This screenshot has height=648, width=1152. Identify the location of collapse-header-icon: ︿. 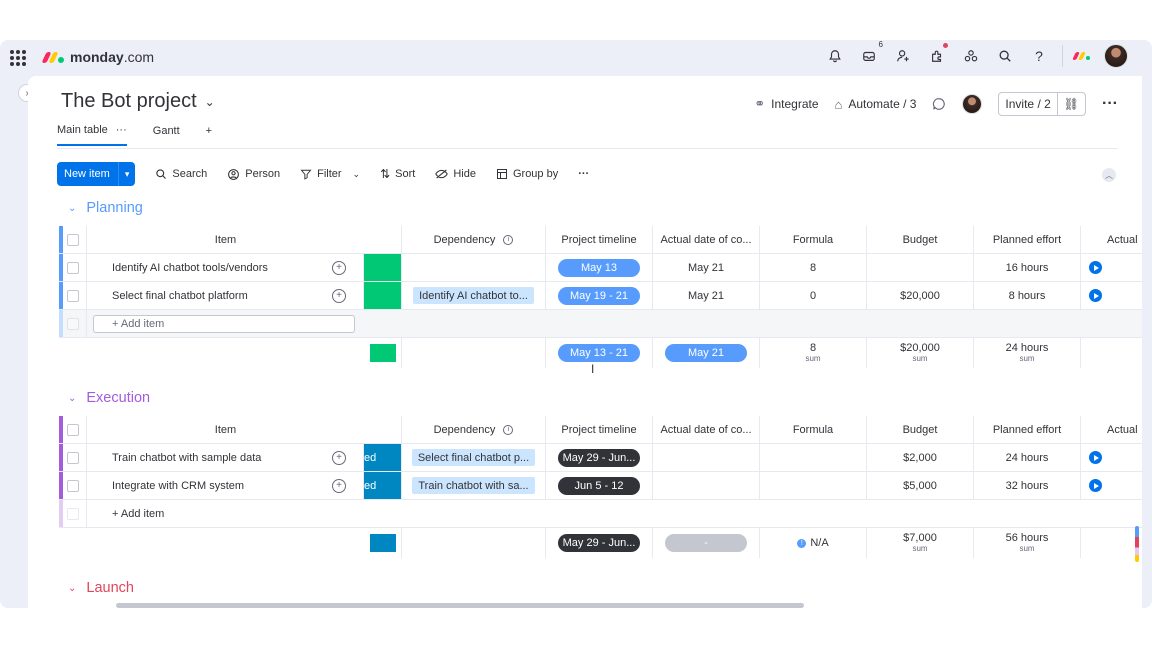
(1109, 175).